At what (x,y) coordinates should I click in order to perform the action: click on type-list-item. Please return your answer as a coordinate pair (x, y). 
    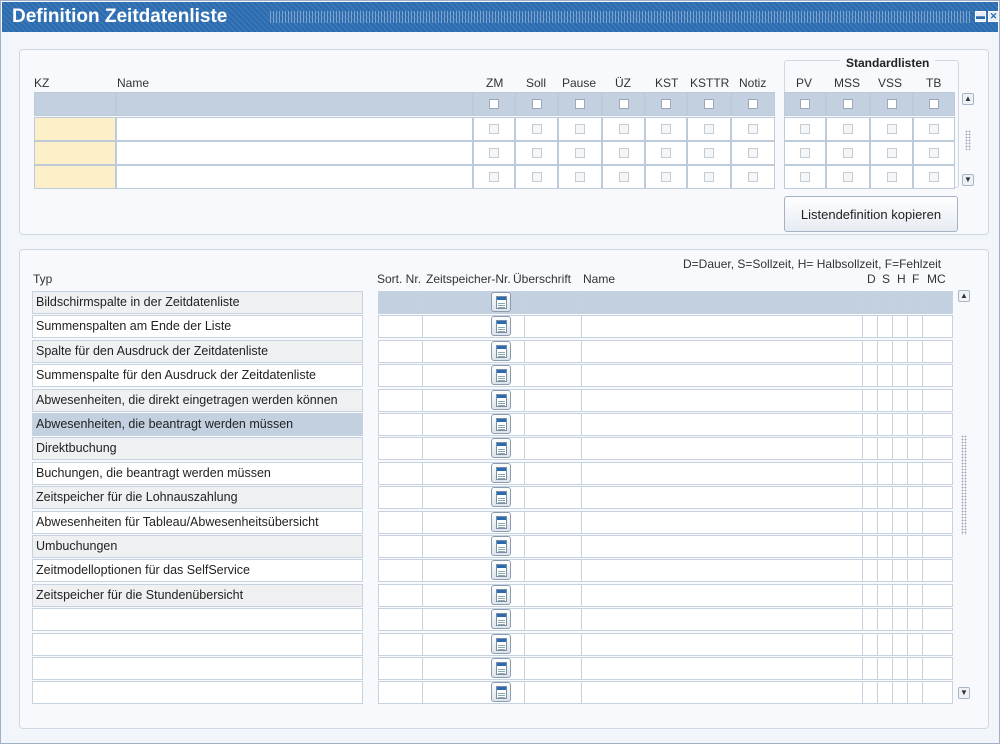
    Looking at the image, I should click on (197, 644).